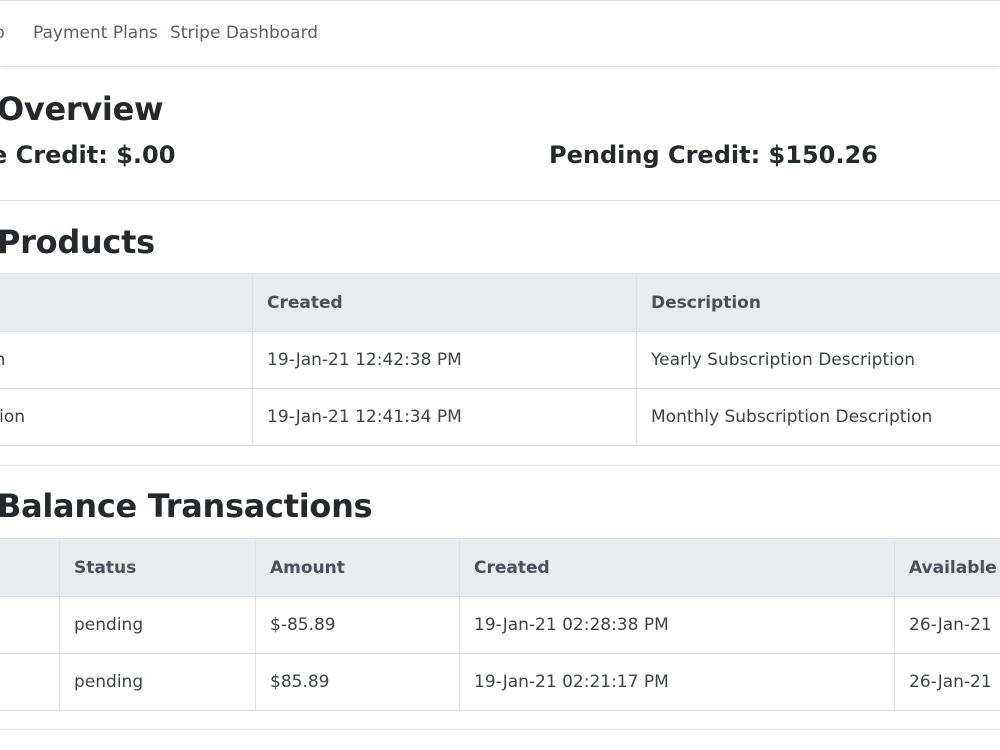 Image resolution: width=1000 pixels, height=750 pixels. I want to click on nav-item-clipped: p, so click(2, 33).